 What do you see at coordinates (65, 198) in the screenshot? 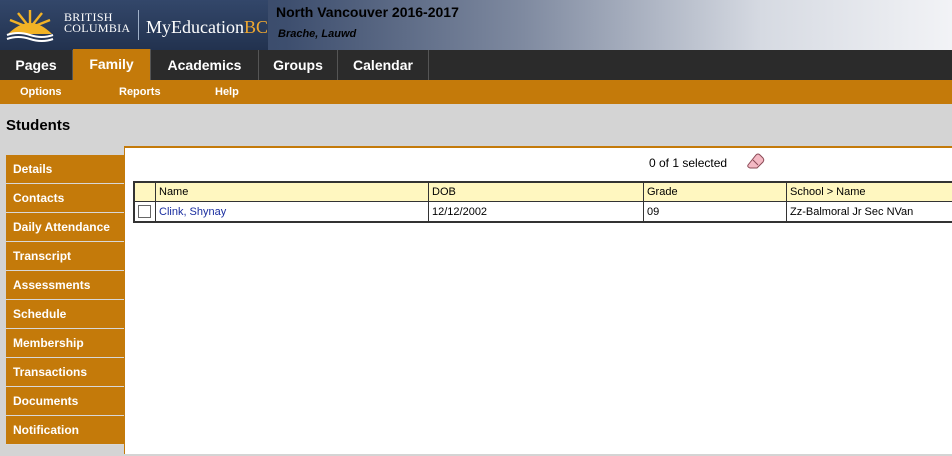
I see `side-item-contacts: Contacts` at bounding box center [65, 198].